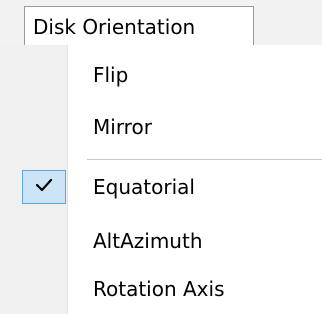  I want to click on menu-item-label: Mirror, so click(122, 127).